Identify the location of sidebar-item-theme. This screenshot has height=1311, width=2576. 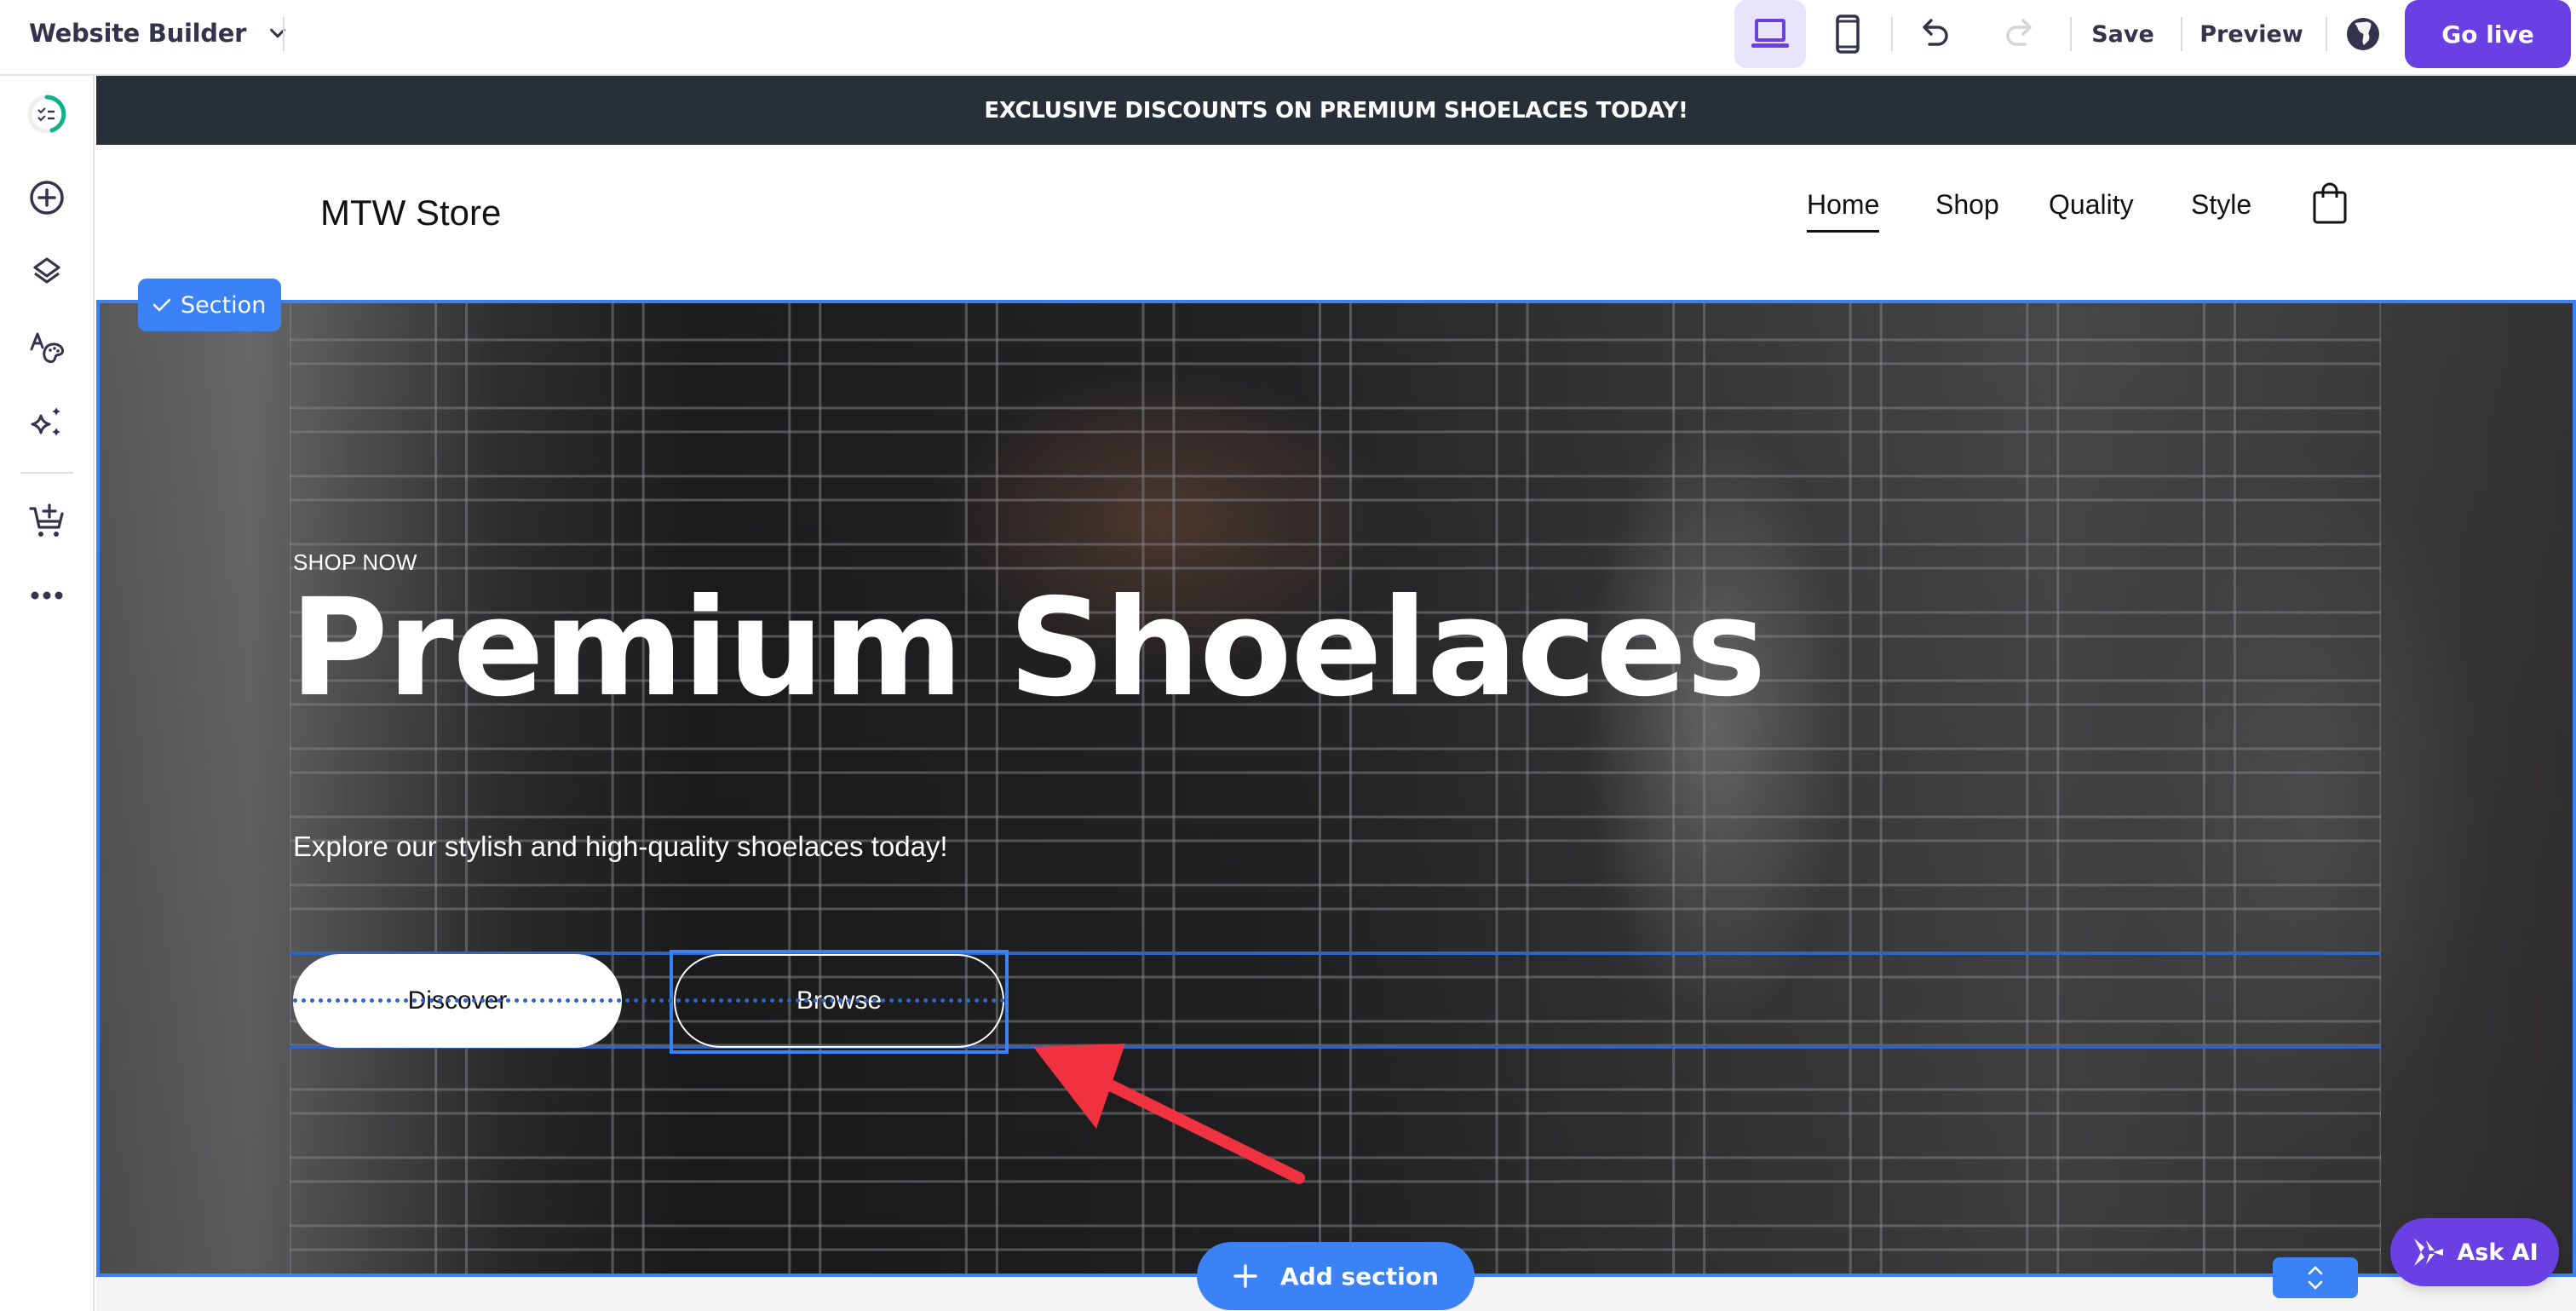
(47, 348).